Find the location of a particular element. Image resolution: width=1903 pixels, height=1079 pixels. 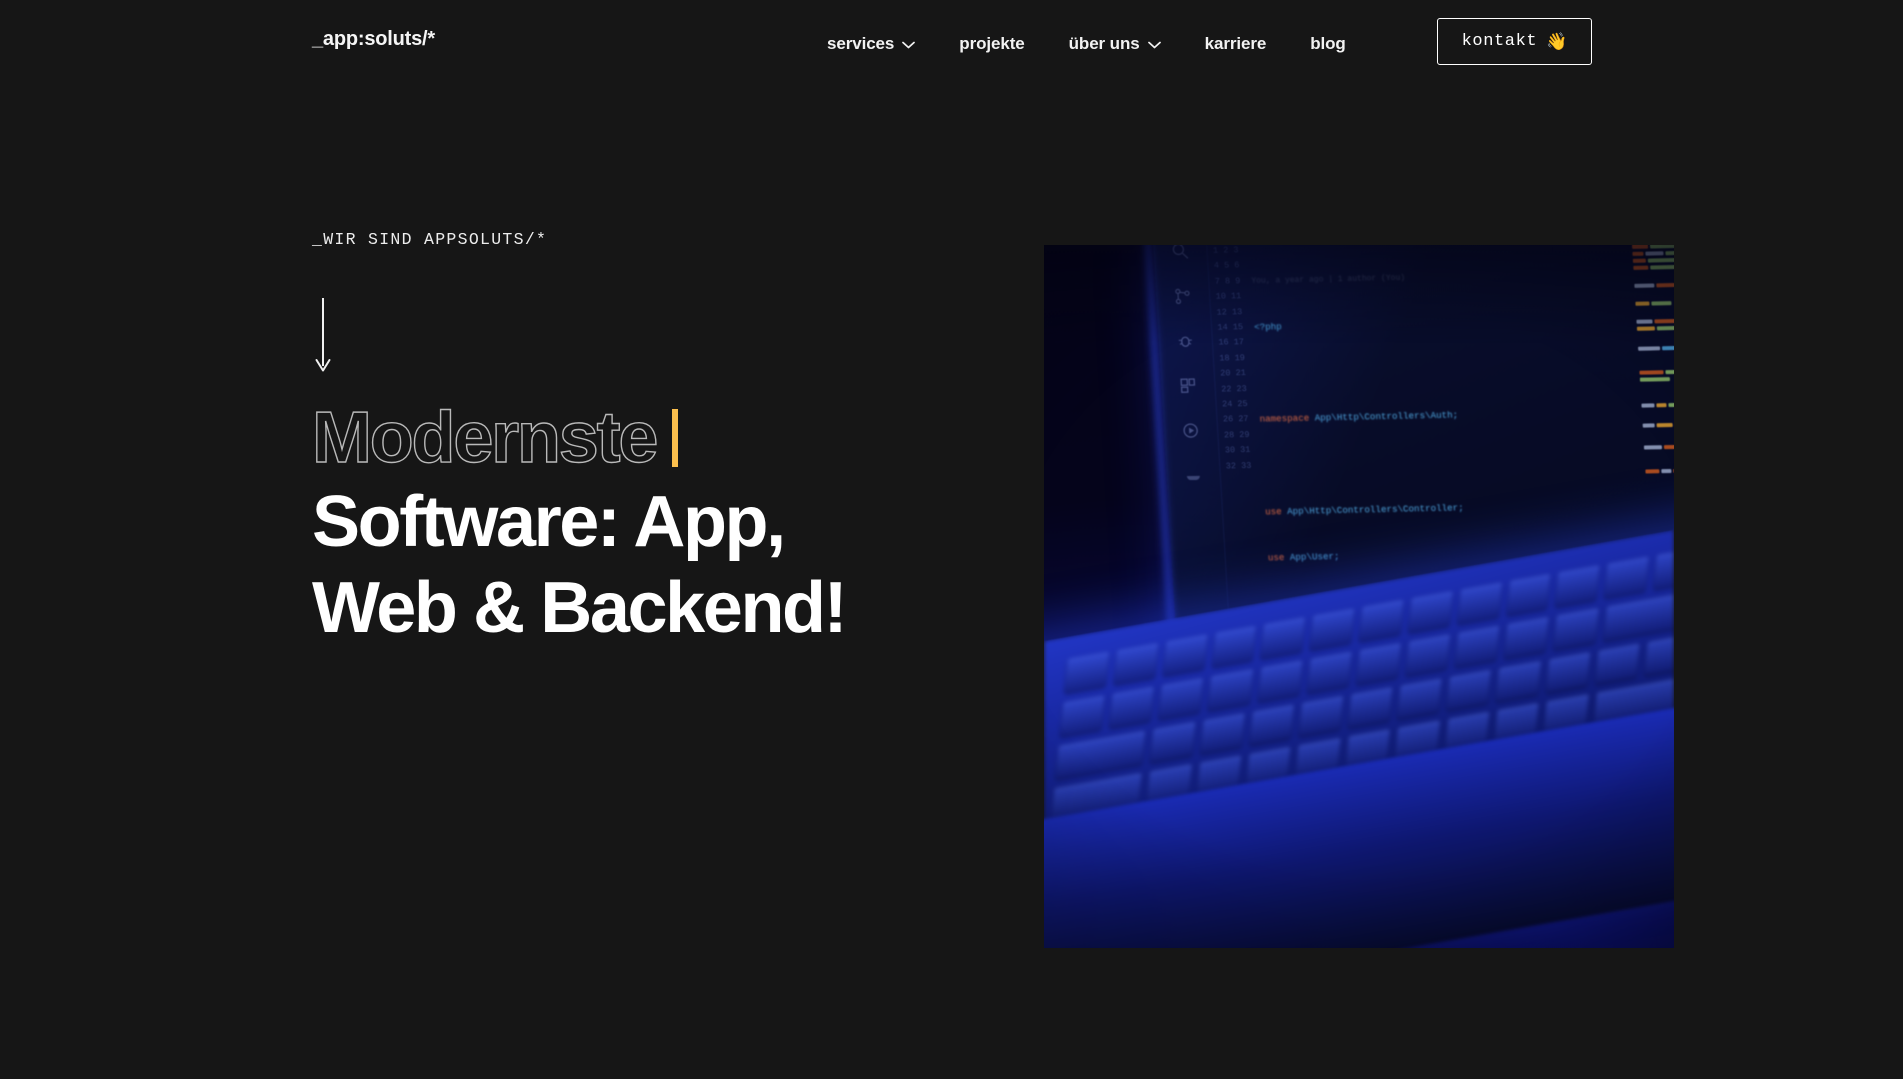

nav-label-projekte: projekte is located at coordinates (992, 43).